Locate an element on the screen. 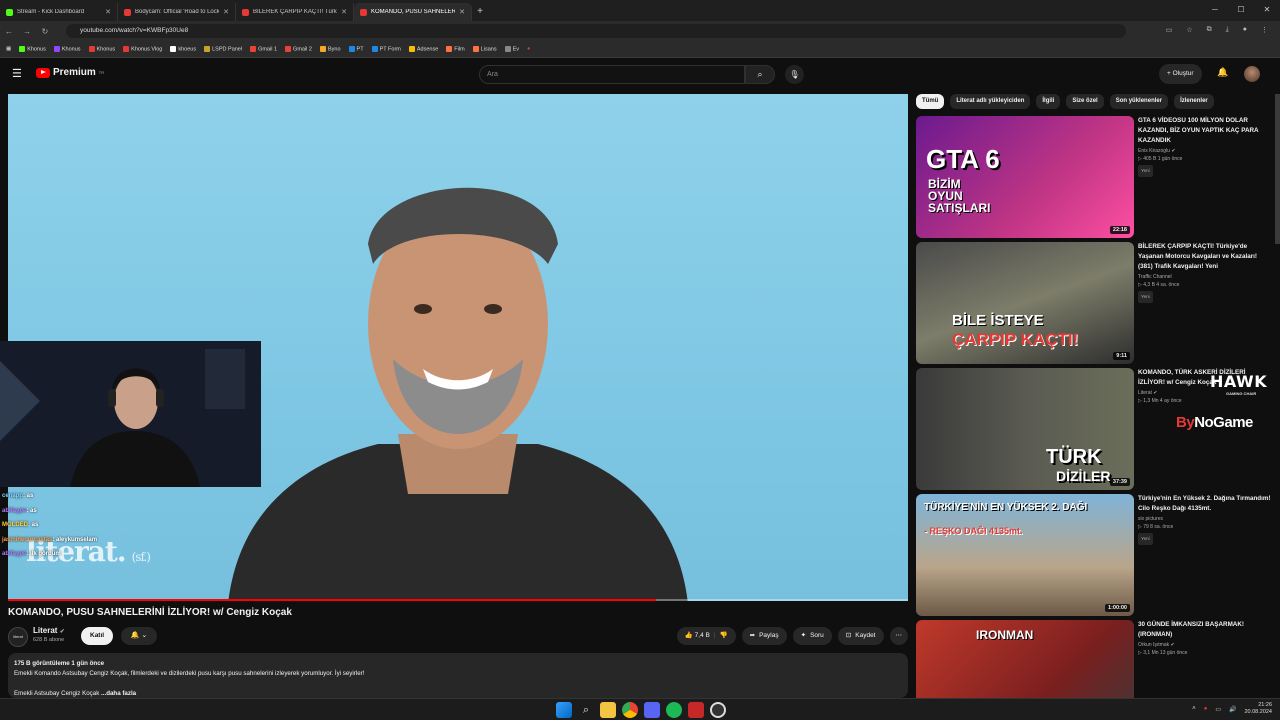 This screenshot has height=720, width=1280. video-thumbnail: GTA 6 BİZİM OYUN SATIŞLARI 22:18 is located at coordinates (1025, 177).